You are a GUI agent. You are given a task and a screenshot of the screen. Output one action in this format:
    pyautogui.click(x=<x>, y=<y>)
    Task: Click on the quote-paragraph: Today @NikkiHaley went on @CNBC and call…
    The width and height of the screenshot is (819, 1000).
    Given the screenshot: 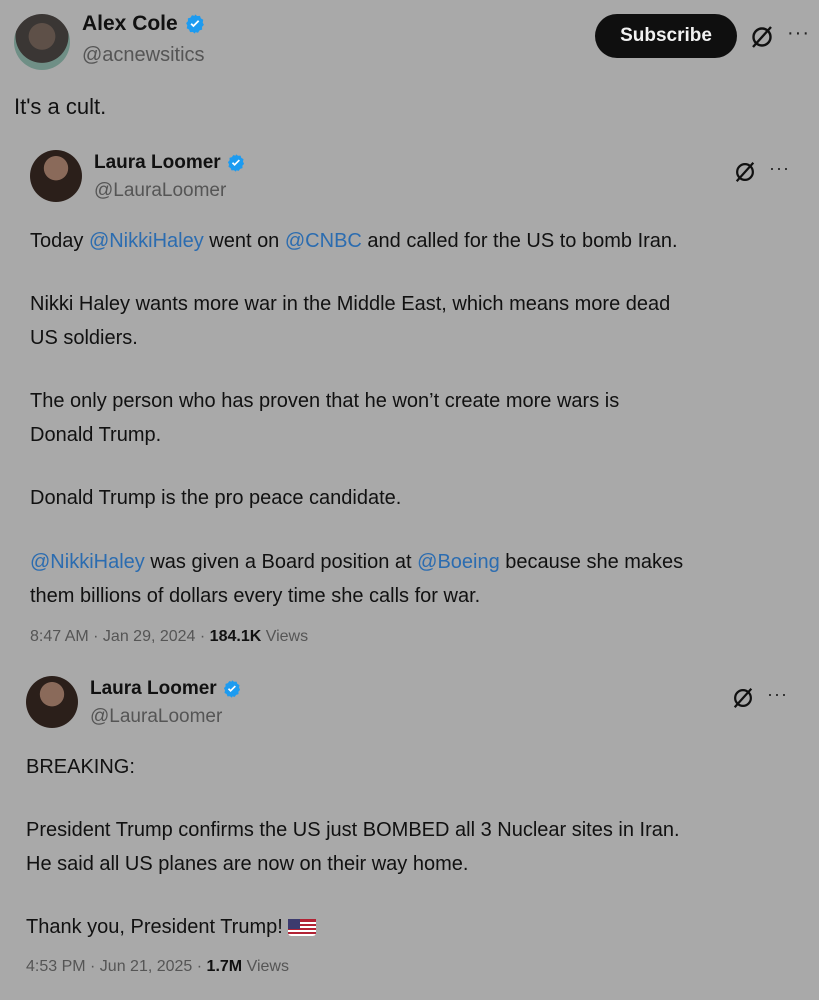 What is the action you would take?
    pyautogui.click(x=354, y=241)
    